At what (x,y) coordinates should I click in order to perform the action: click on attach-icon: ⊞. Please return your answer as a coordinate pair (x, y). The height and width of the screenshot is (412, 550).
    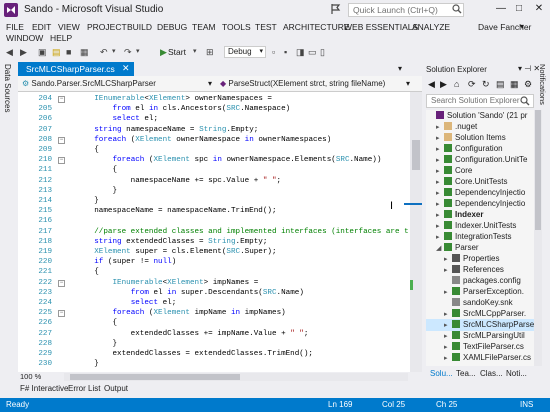
    Looking at the image, I should click on (210, 52).